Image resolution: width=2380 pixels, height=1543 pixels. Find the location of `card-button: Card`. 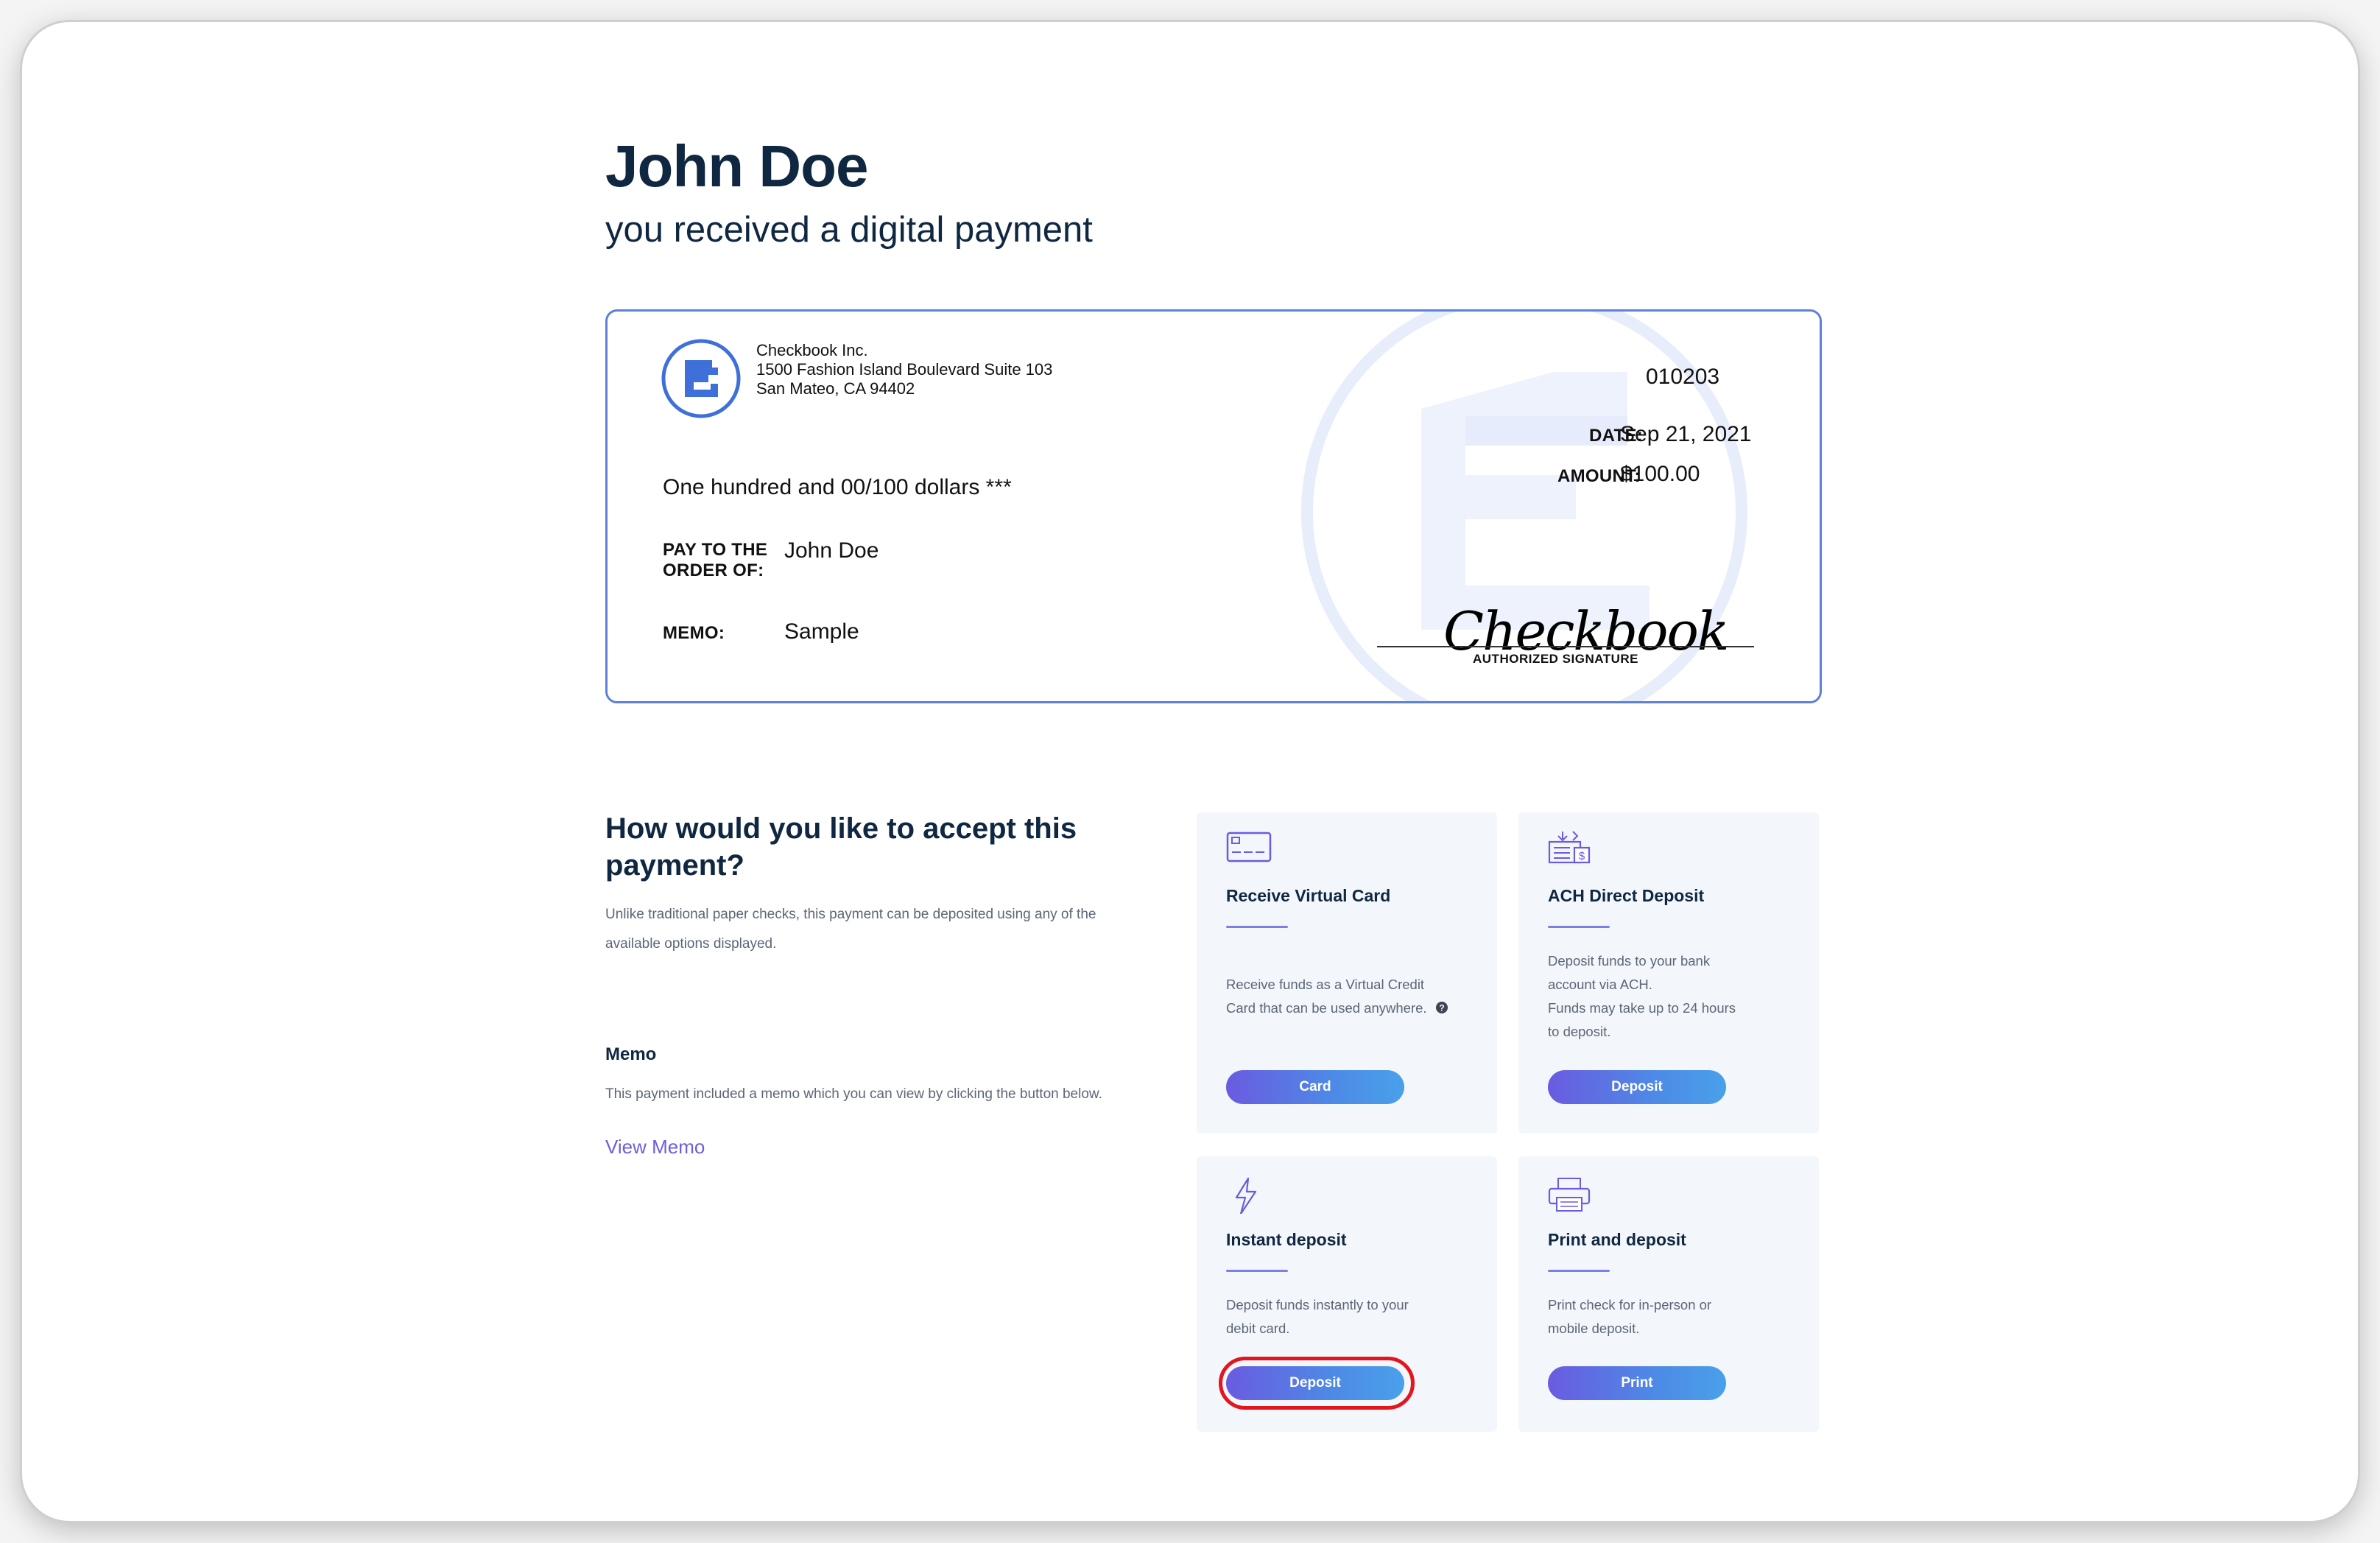

card-button: Card is located at coordinates (1315, 1087).